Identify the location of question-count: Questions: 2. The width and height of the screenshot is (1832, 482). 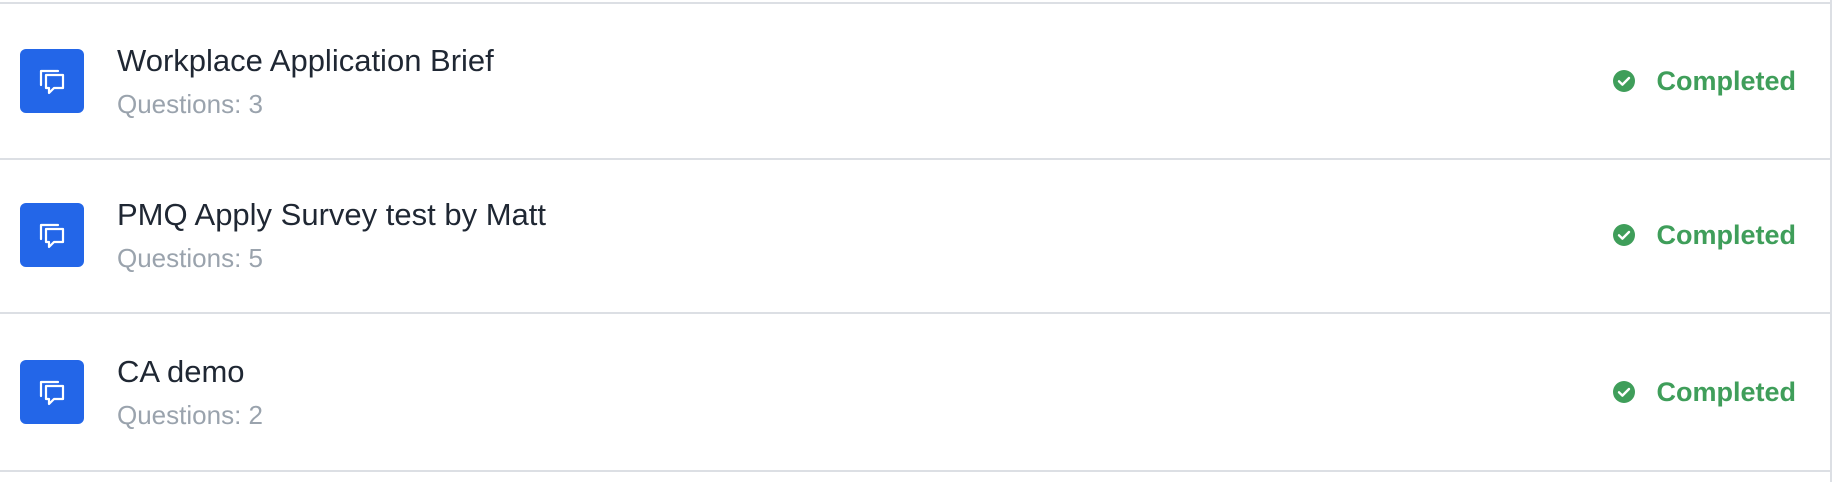
(190, 415).